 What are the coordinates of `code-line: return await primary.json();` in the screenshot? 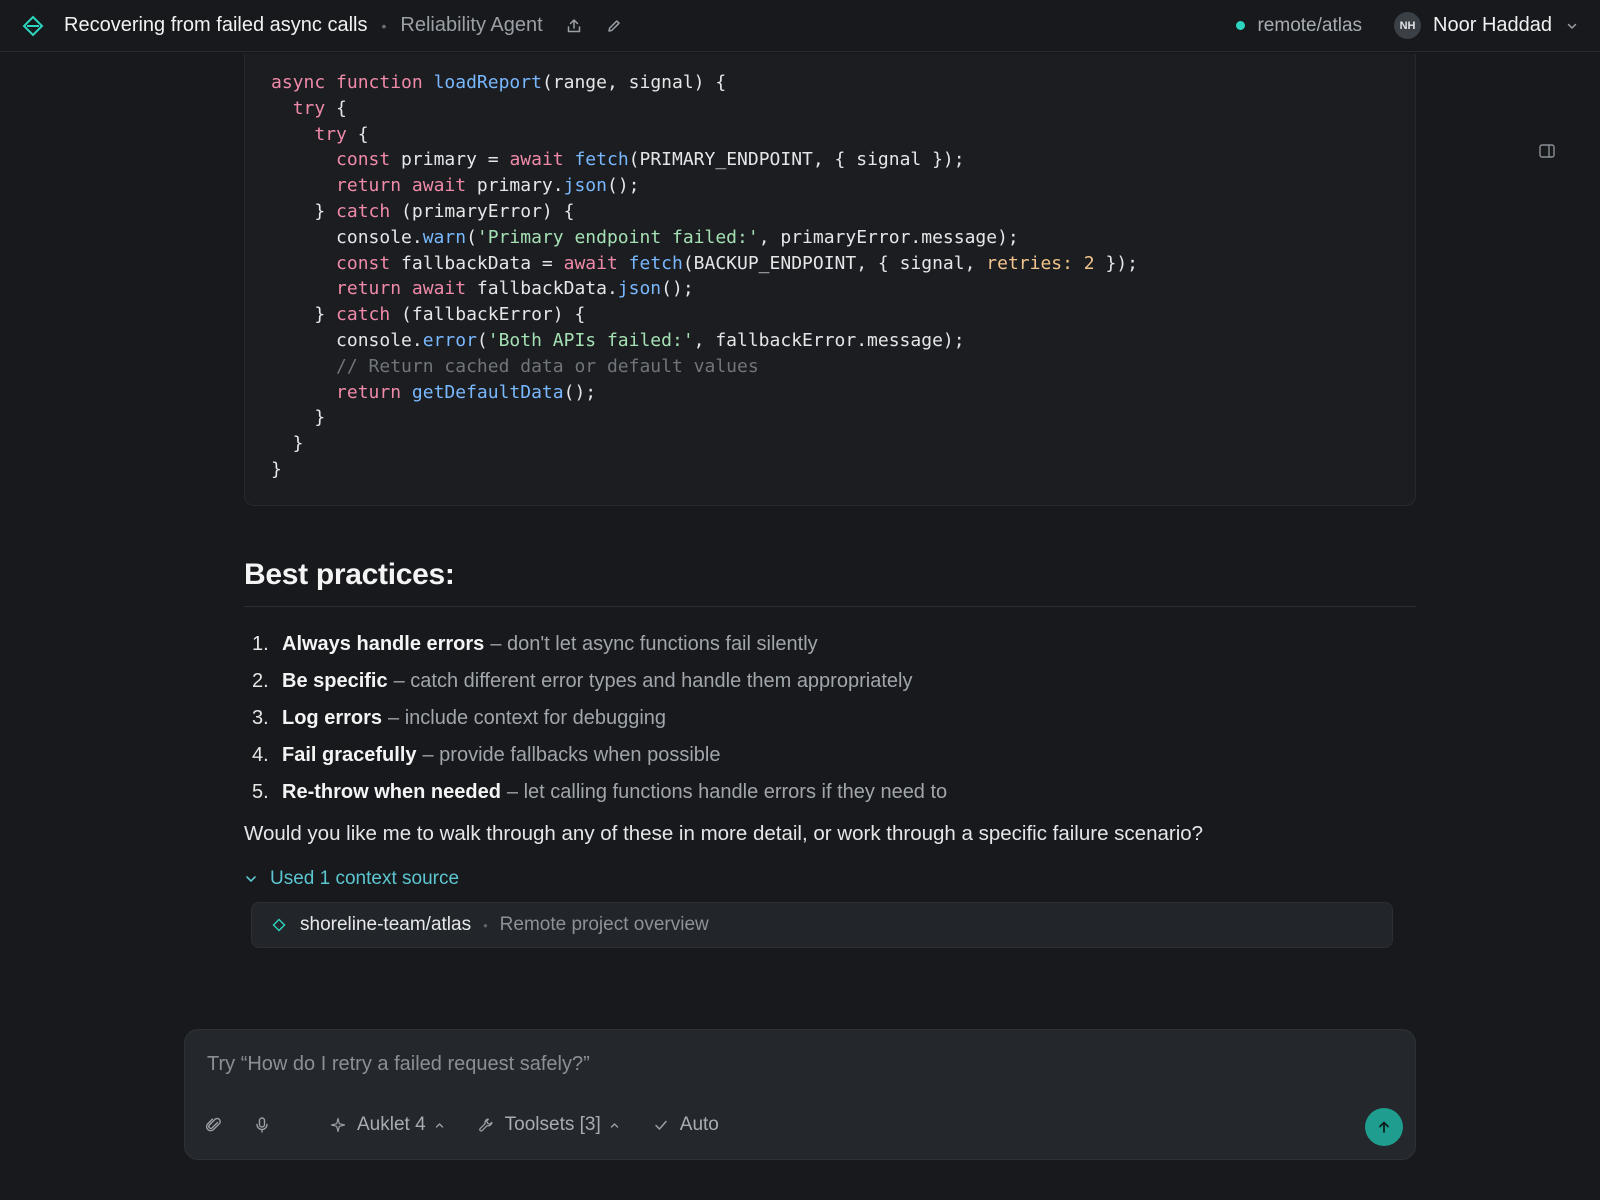 It's located at (488, 186).